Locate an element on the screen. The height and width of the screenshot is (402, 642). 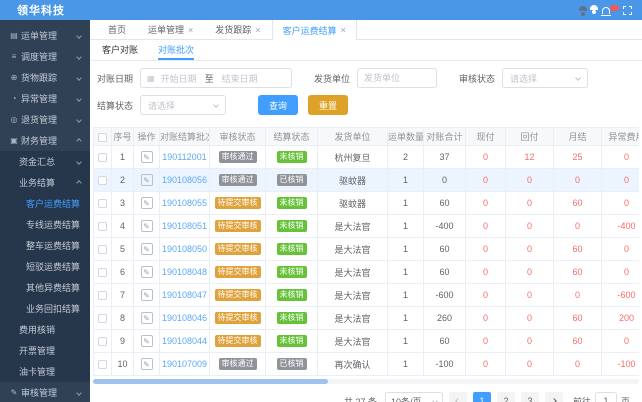
sidebar-item-7: 业务结算 is located at coordinates (45, 182).